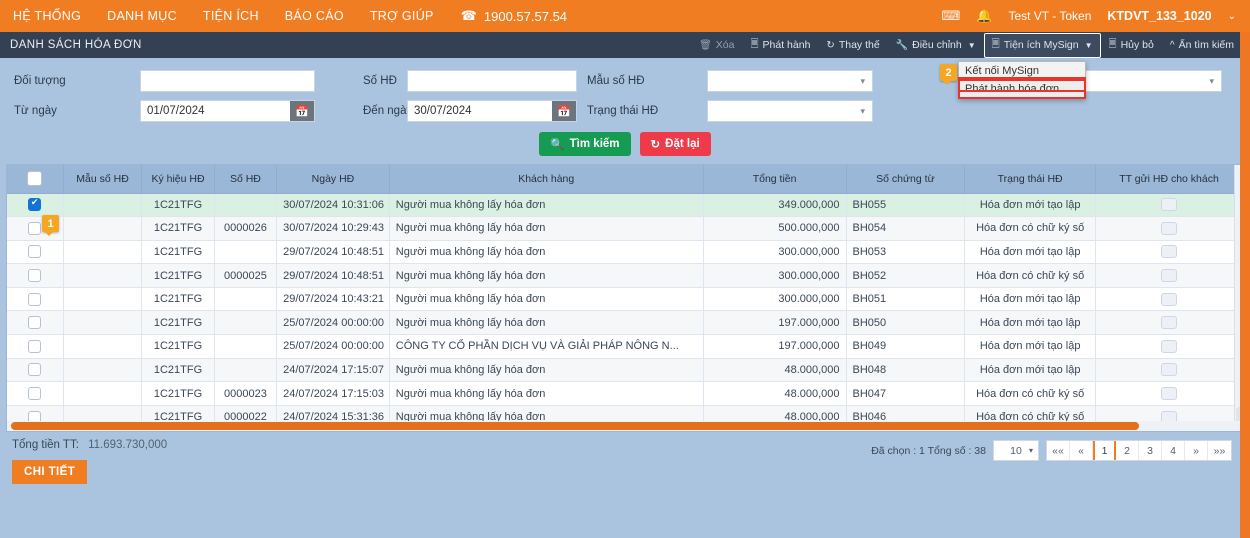 This screenshot has width=1250, height=538. Describe the element at coordinates (780, 45) in the screenshot. I see `toolbar-publish-button: 🗏 Phát hành` at that location.